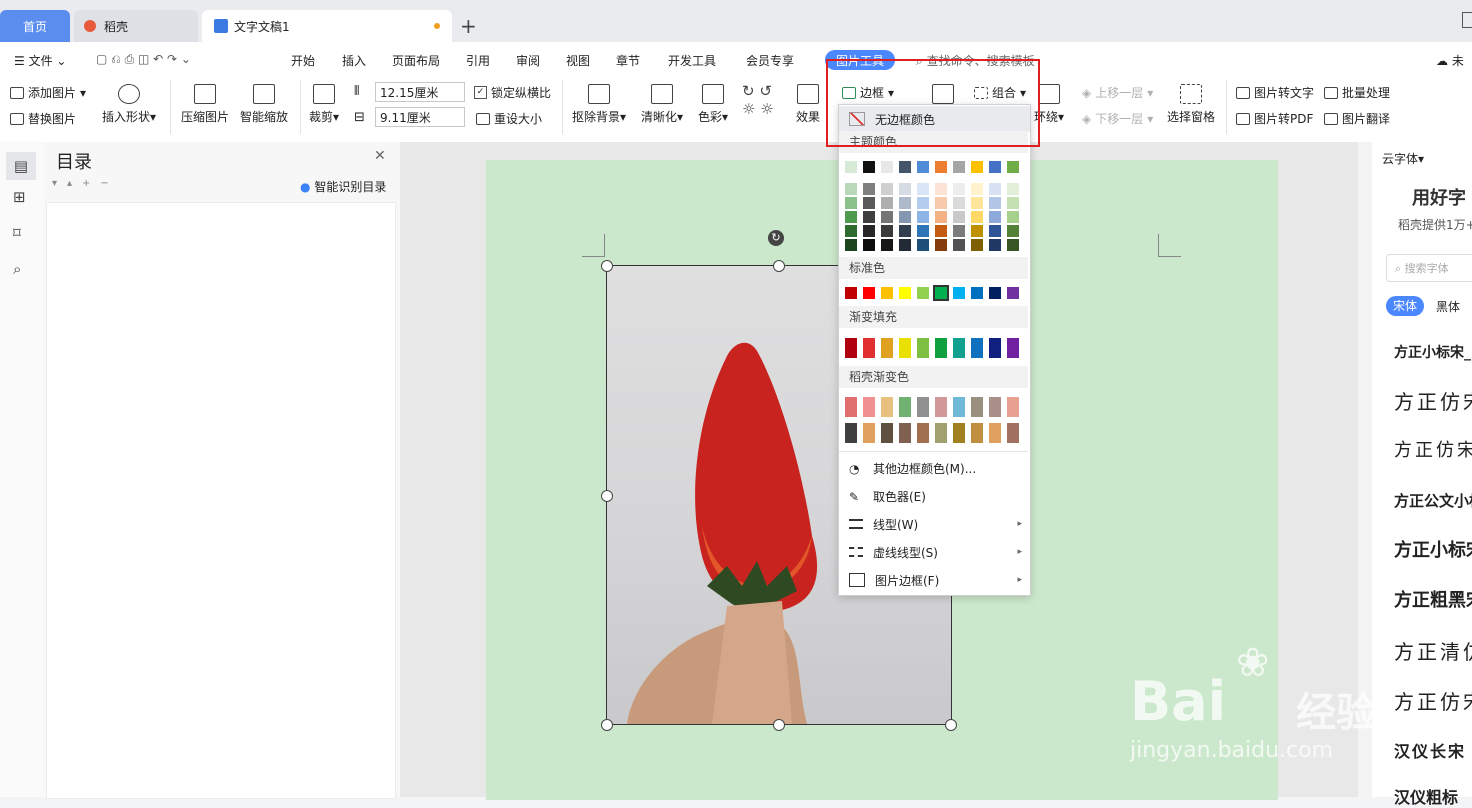 This screenshot has height=808, width=1472. I want to click on menu-review: 审阅, so click(528, 60).